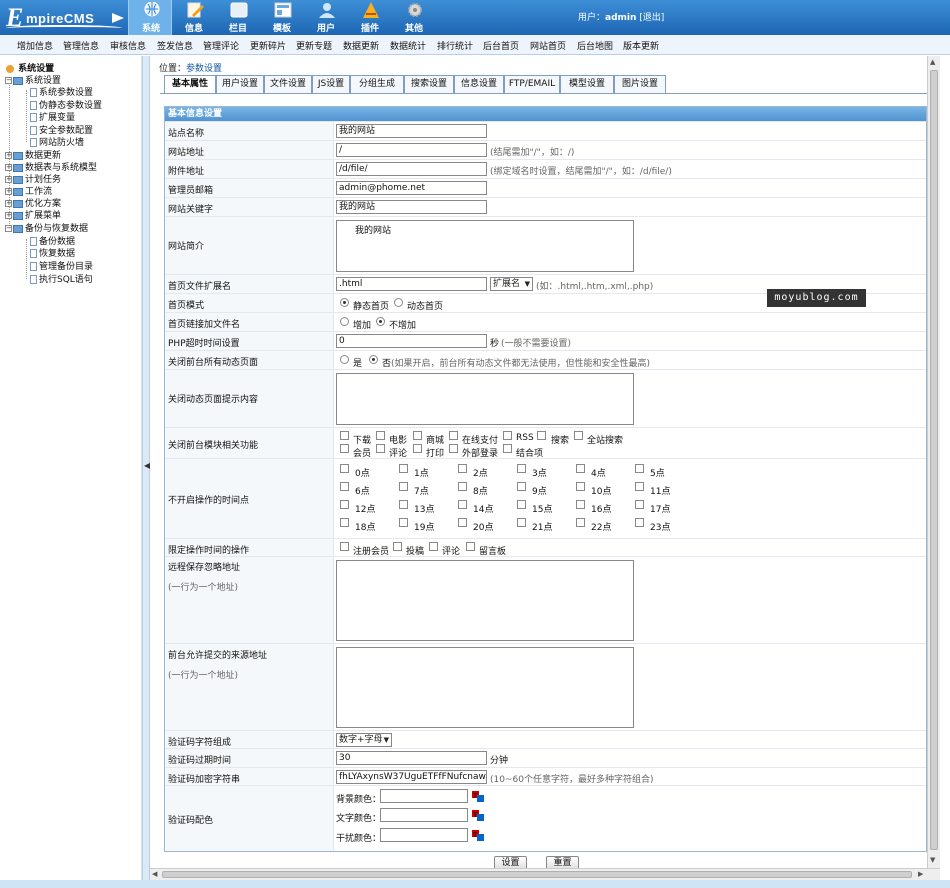  I want to click on site-url-input: /, so click(411, 150).